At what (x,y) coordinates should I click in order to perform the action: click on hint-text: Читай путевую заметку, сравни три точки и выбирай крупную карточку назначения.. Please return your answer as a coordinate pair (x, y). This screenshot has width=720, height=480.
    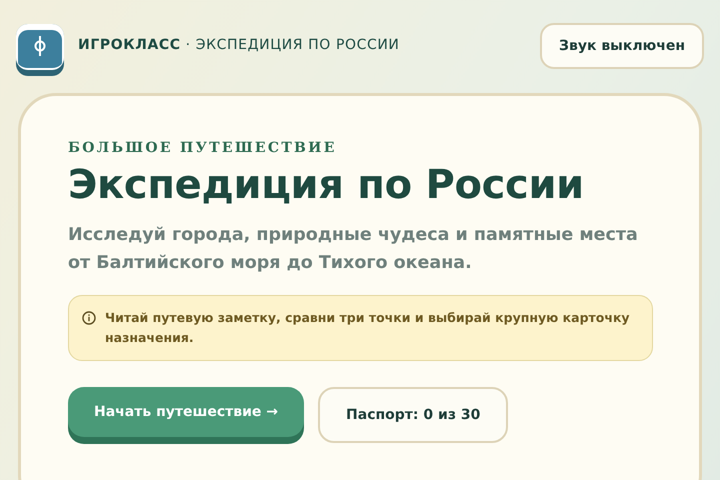
    Looking at the image, I should click on (368, 328).